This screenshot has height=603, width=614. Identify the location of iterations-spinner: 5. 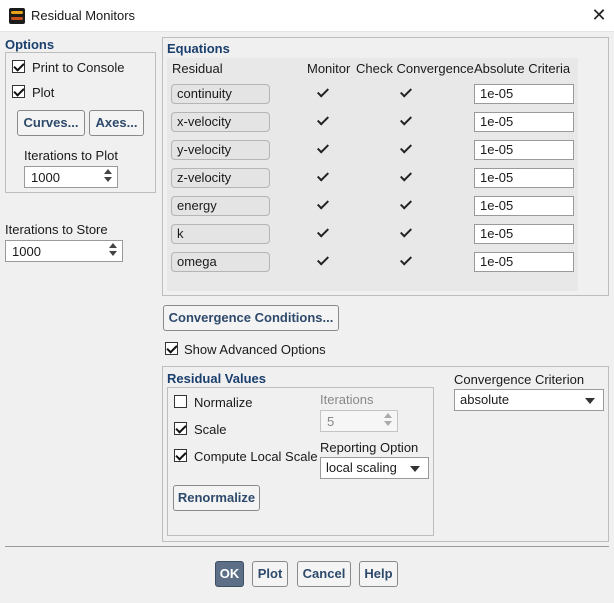
(359, 421).